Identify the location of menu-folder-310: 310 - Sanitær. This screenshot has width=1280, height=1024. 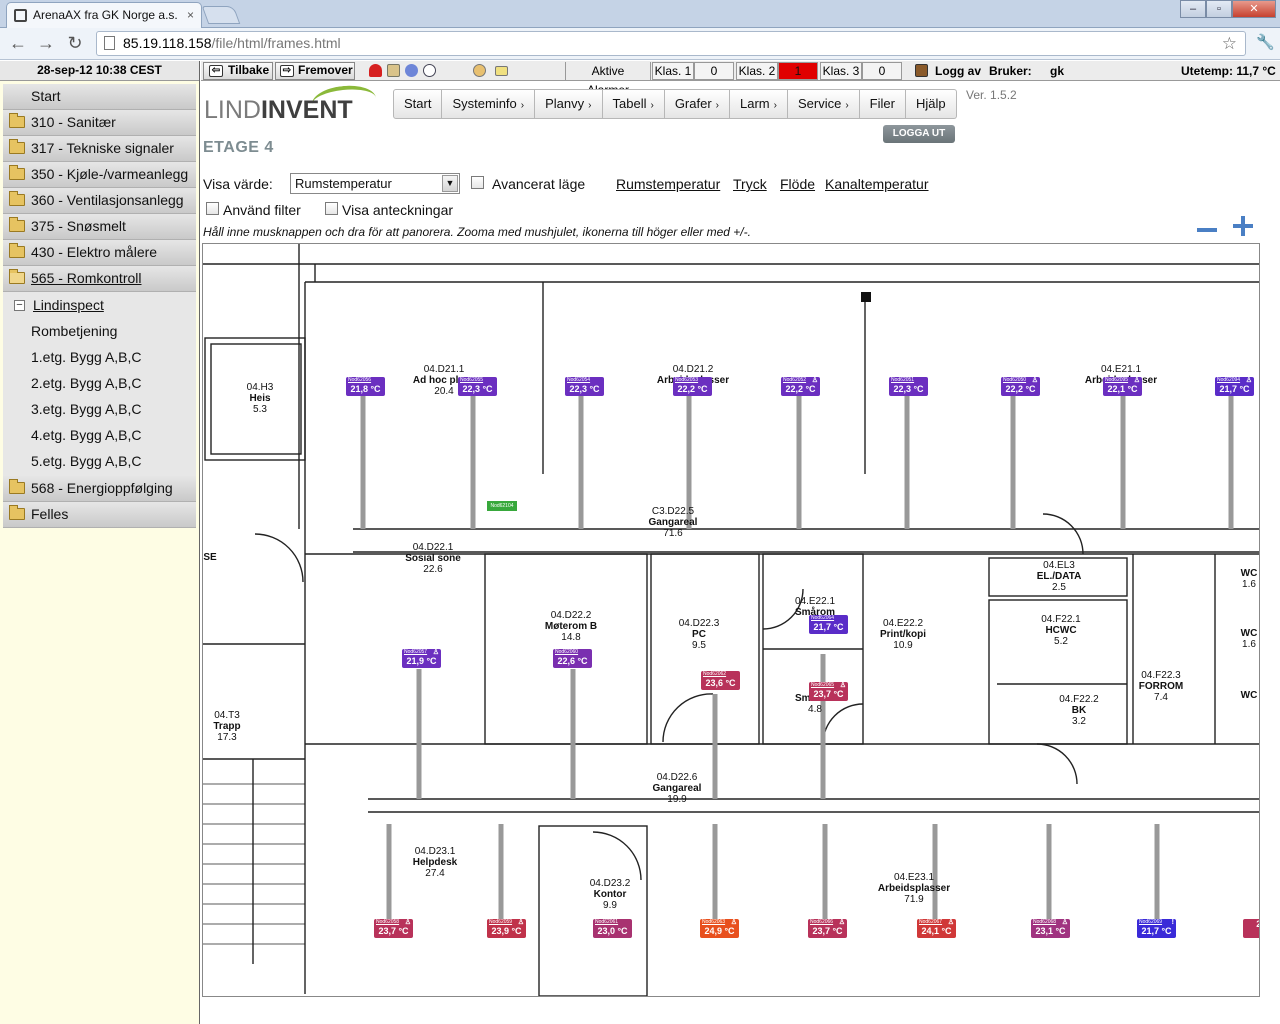
(99, 123).